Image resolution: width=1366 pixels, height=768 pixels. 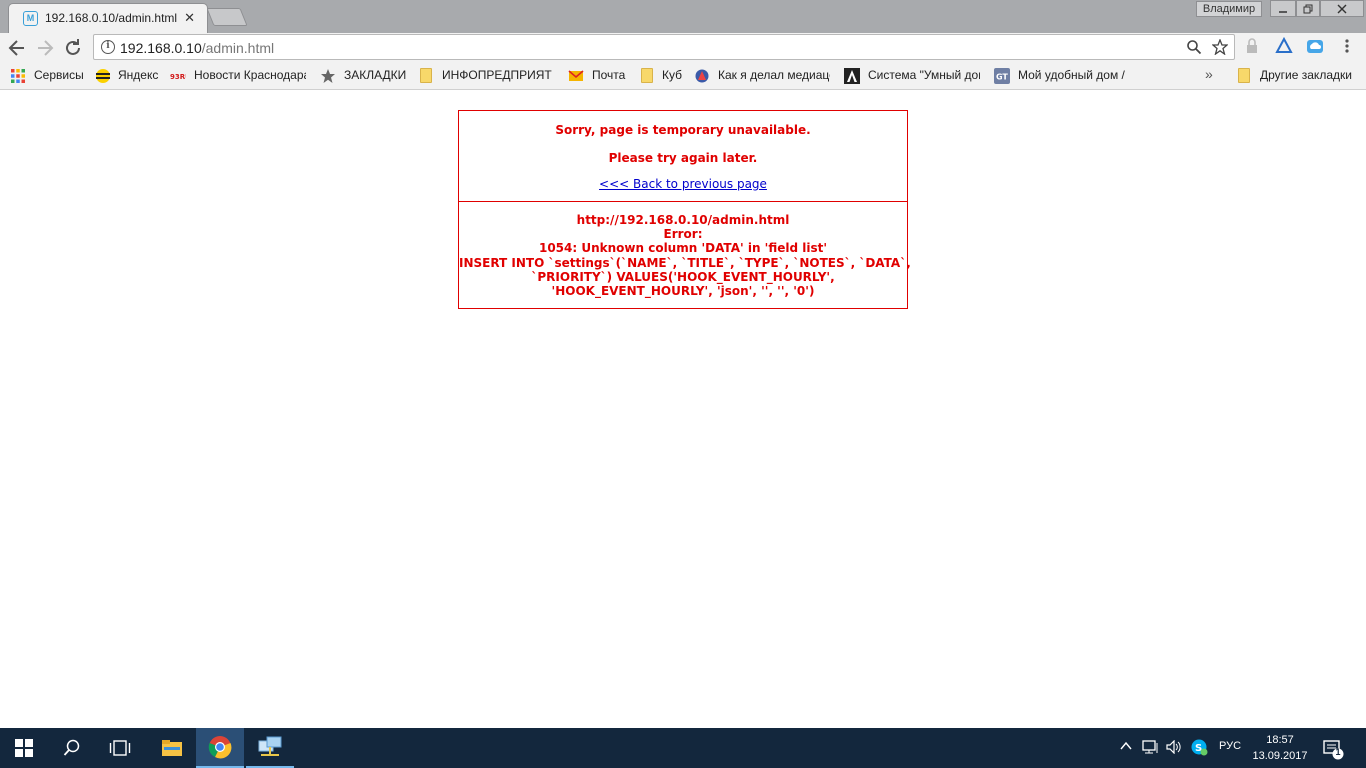 I want to click on chrome-button, so click(x=220, y=748).